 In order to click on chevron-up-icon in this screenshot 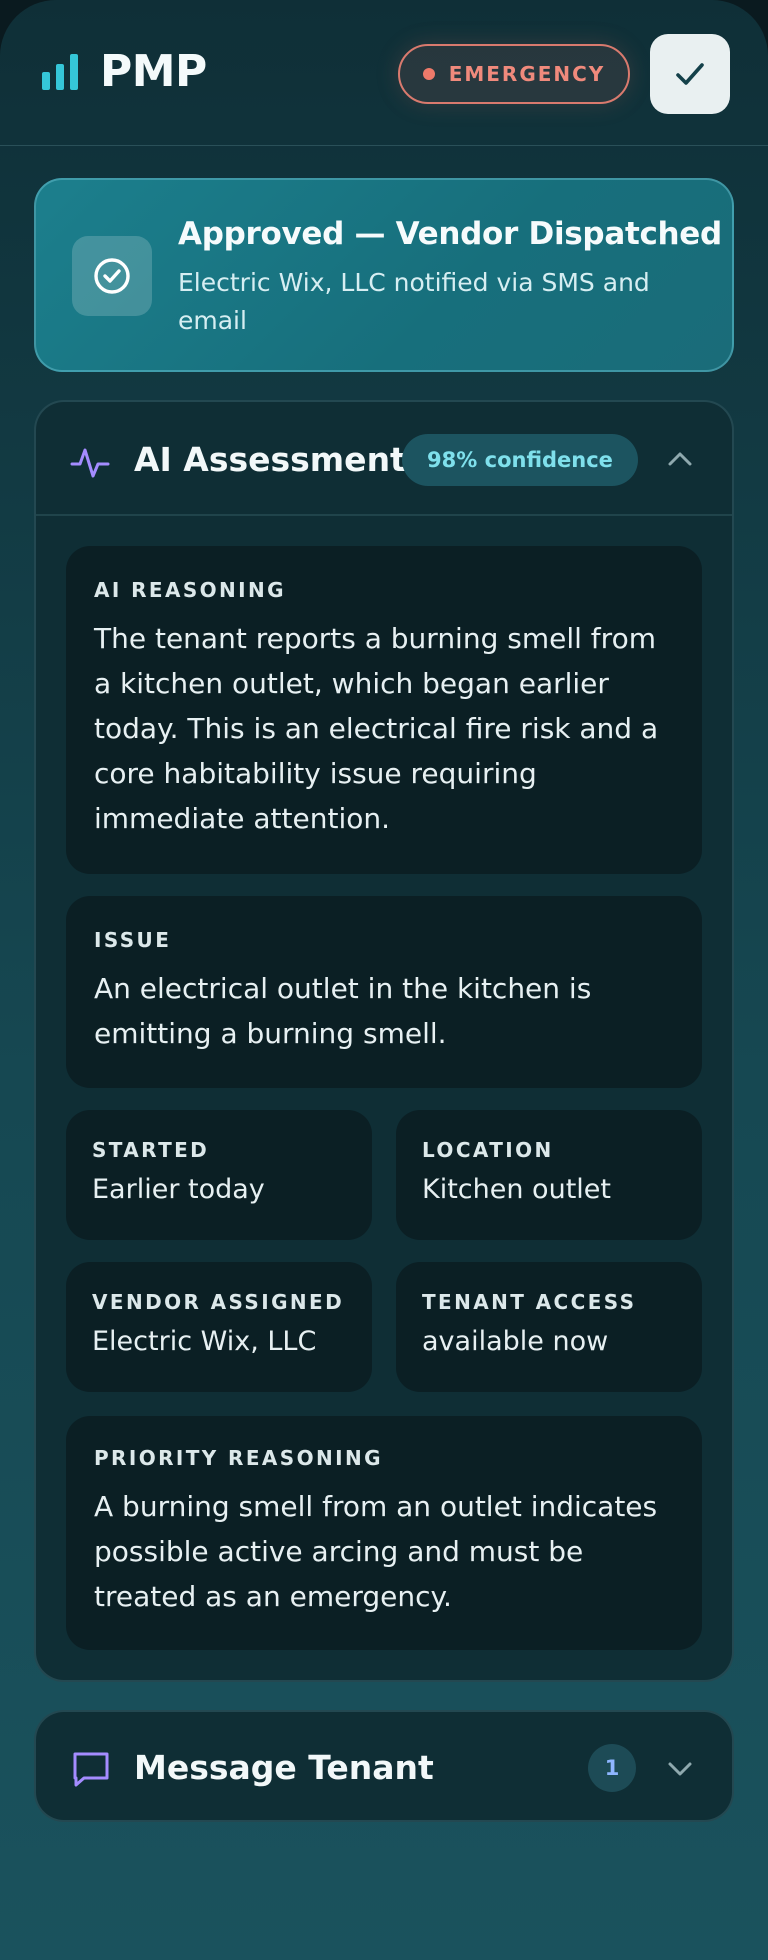, I will do `click(680, 460)`.